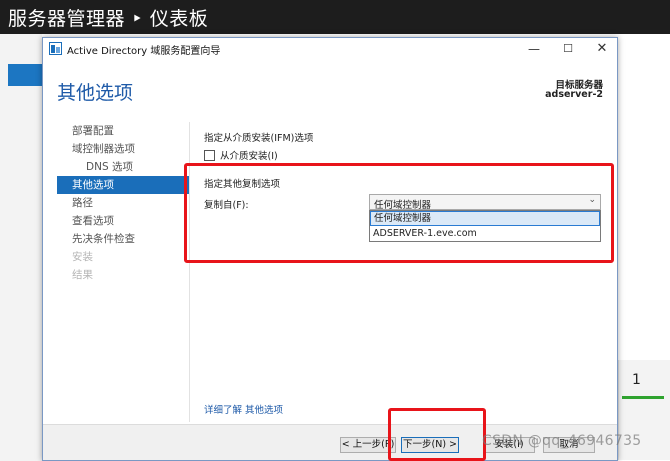  What do you see at coordinates (25, 75) in the screenshot?
I see `server-manager-selected-nav` at bounding box center [25, 75].